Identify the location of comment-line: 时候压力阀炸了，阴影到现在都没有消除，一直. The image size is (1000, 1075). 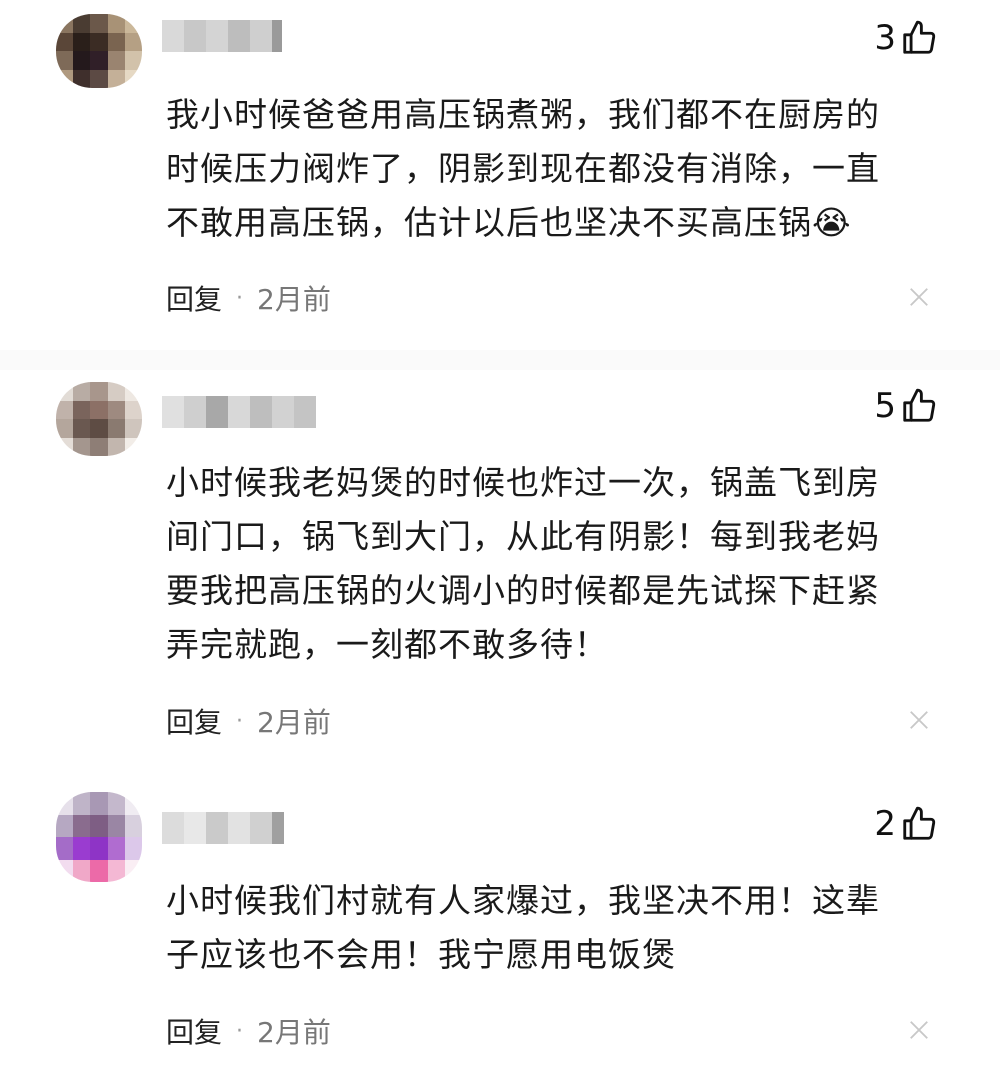
(523, 168).